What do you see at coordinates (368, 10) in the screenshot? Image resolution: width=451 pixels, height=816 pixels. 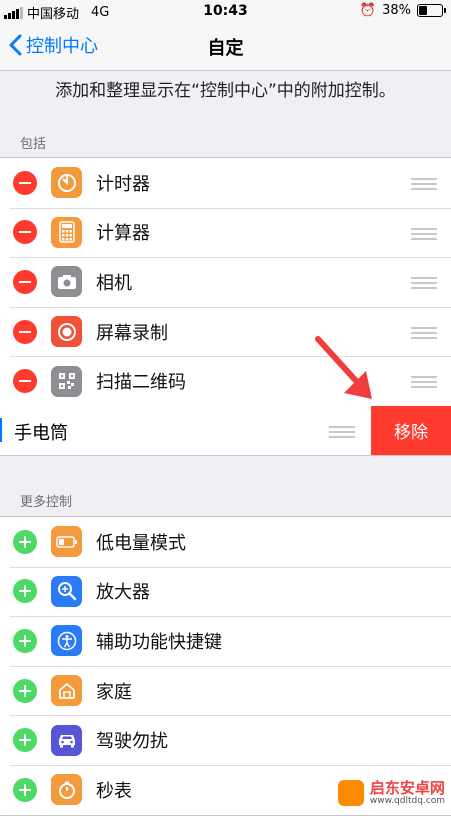 I see `alarm-icon: ⏰` at bounding box center [368, 10].